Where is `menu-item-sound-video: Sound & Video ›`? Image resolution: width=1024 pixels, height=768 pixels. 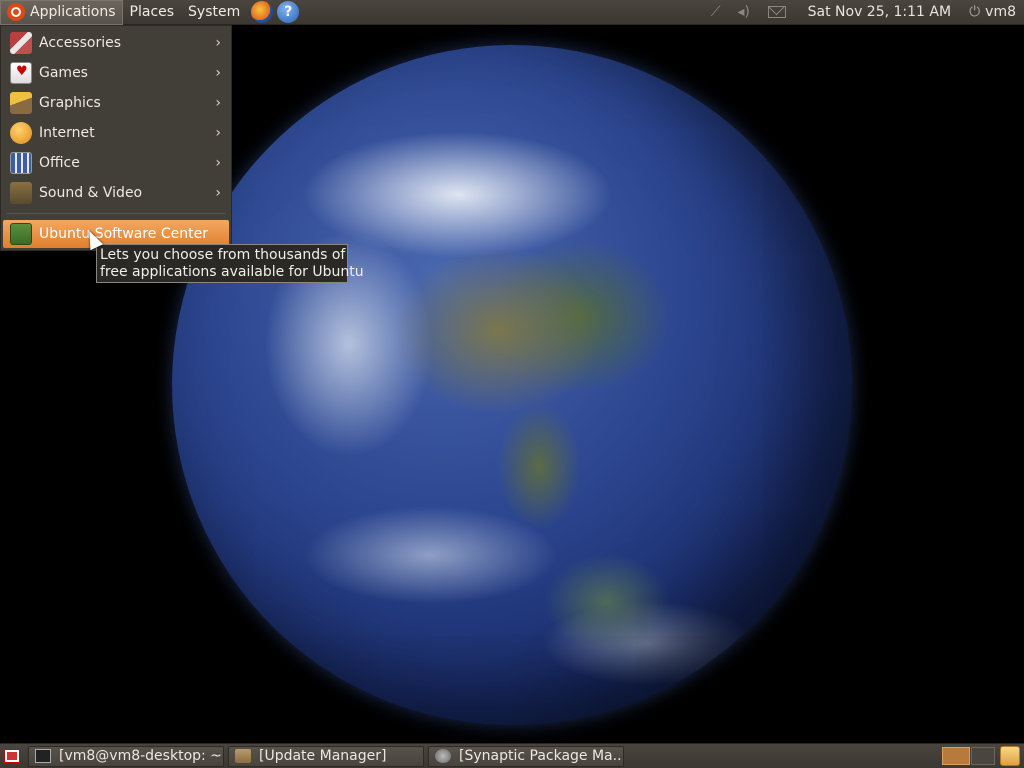 menu-item-sound-video: Sound & Video › is located at coordinates (116, 193).